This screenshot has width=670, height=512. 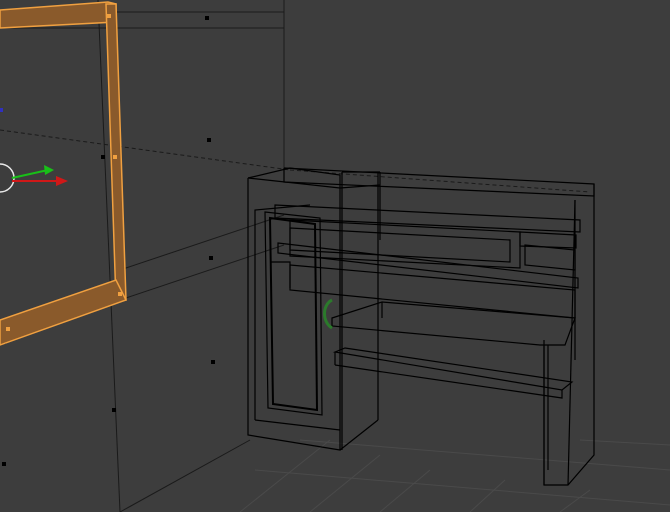 What do you see at coordinates (34, 150) in the screenshot?
I see `translate-manipulator-icon` at bounding box center [34, 150].